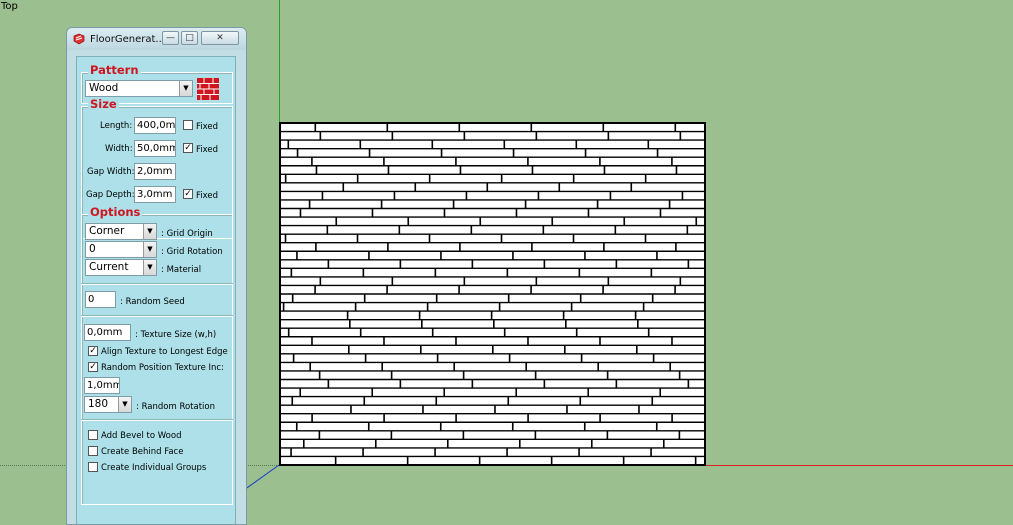 The width and height of the screenshot is (1013, 525). I want to click on random-rotation-value: 180, so click(98, 404).